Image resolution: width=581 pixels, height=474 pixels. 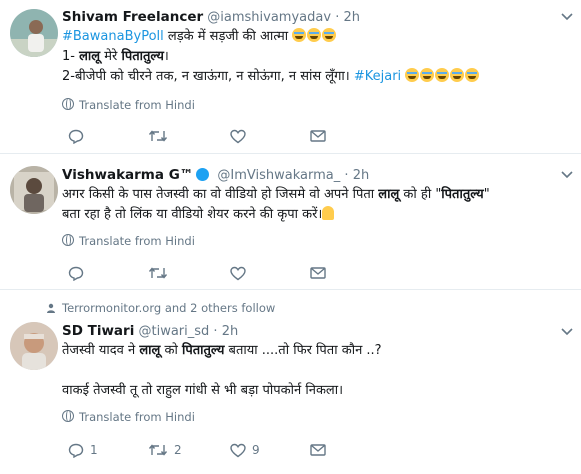 I want to click on tweet-line: 1- लालू मेरे पितातुल्य।, so click(x=271, y=57).